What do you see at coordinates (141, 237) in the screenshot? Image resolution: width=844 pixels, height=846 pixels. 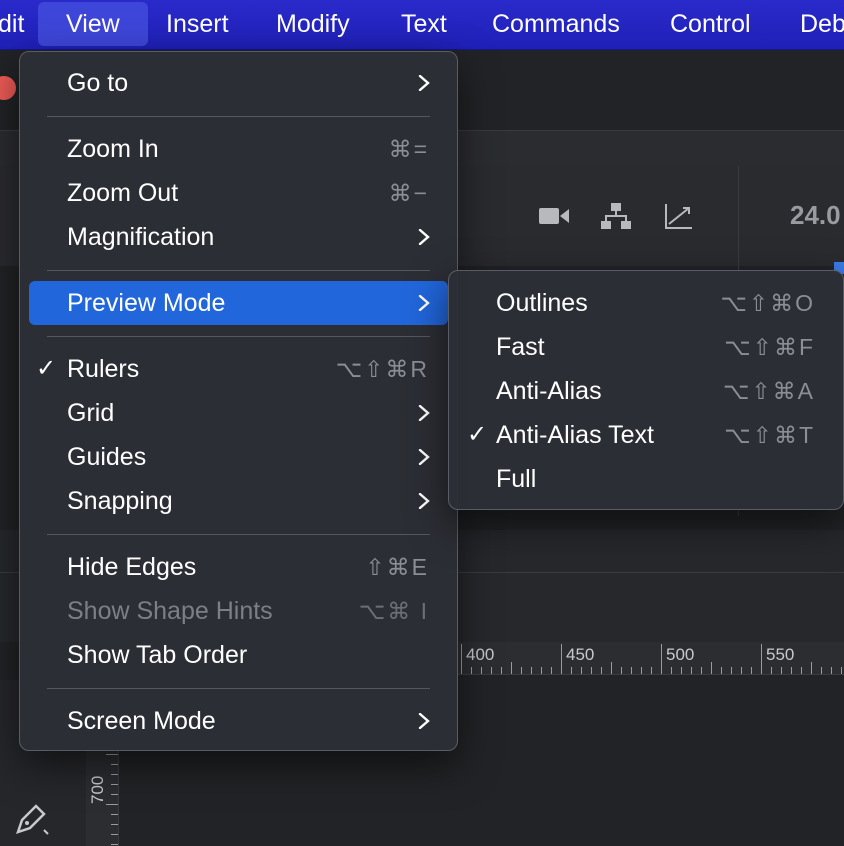 I see `menu-item-label: Magnification` at bounding box center [141, 237].